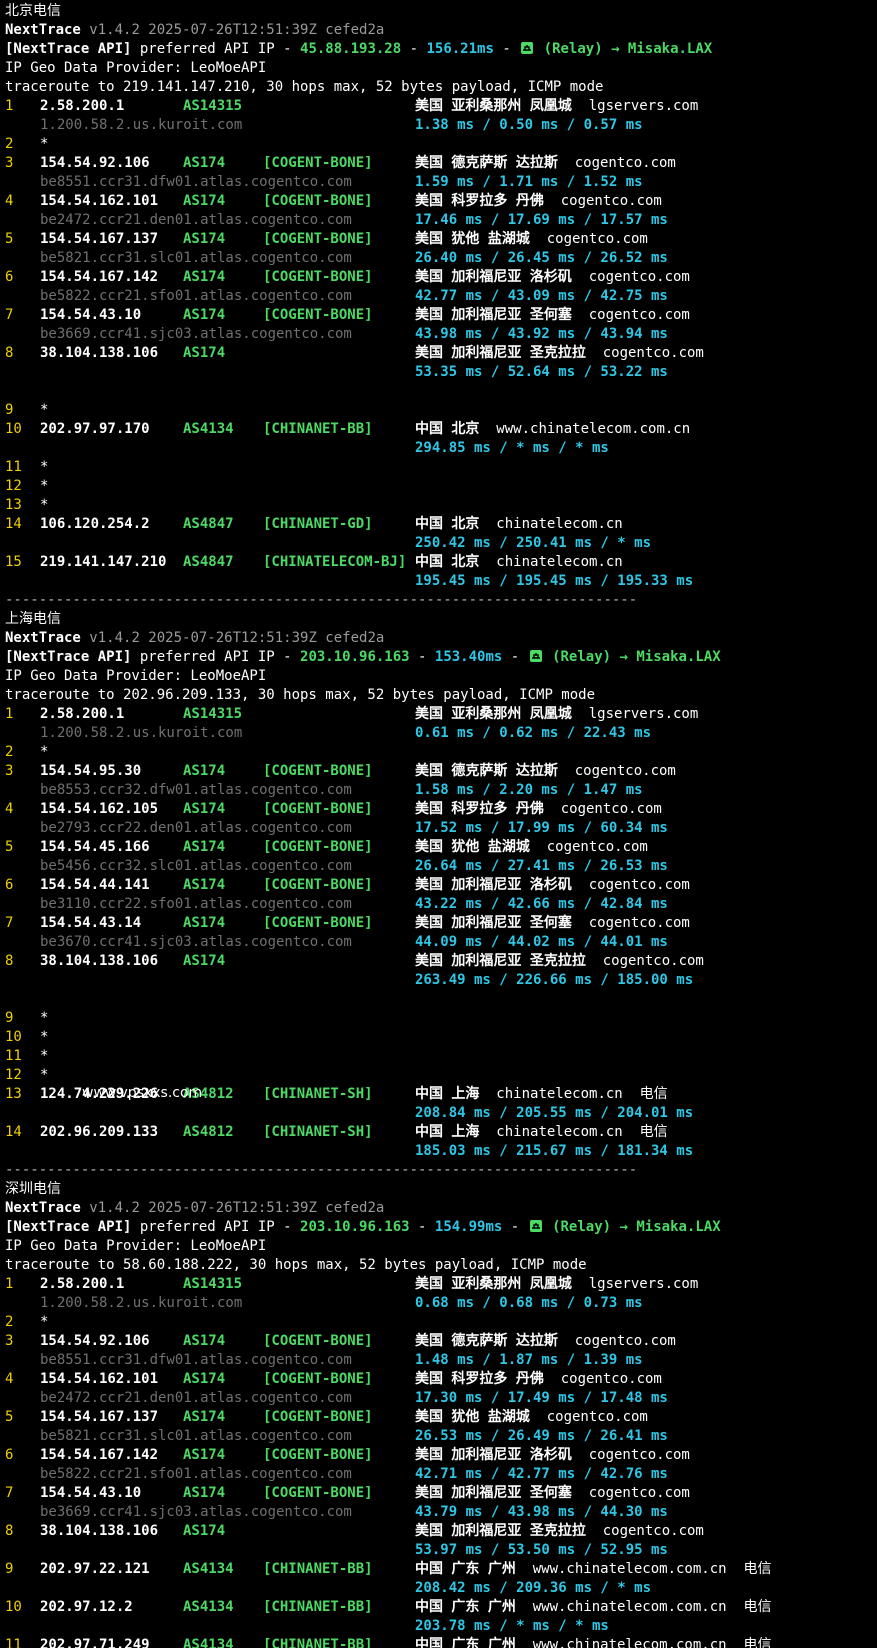 The height and width of the screenshot is (1648, 877). Describe the element at coordinates (541, 1550) in the screenshot. I see `hop-rtt: 53.97 ms / 53.50 ms / 52.95 ms` at that location.